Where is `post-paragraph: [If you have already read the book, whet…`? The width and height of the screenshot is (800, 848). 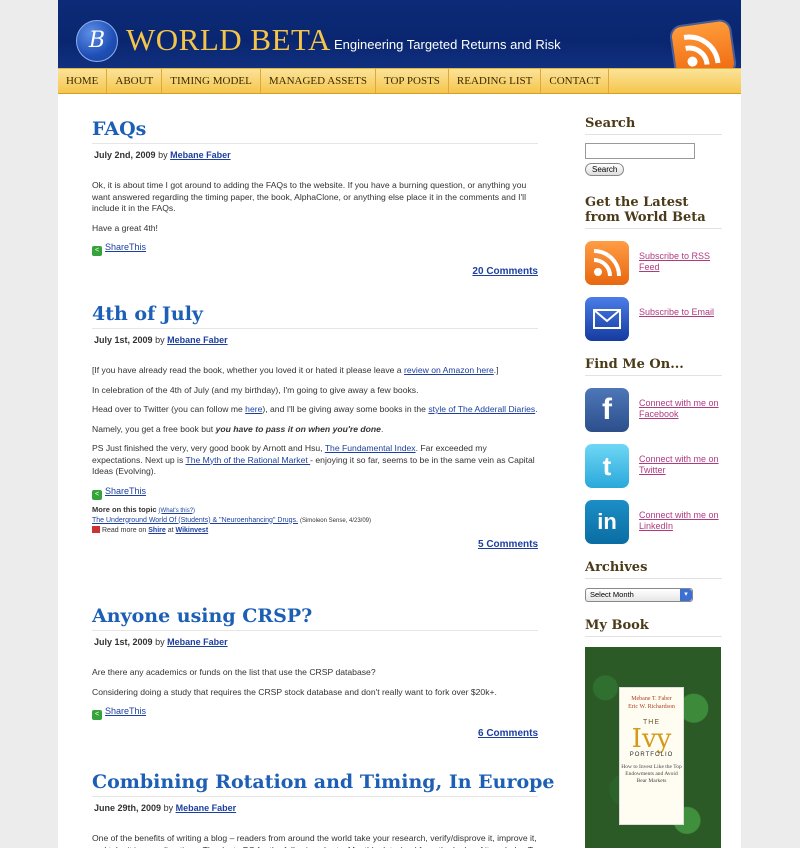 post-paragraph: [If you have already read the book, whet… is located at coordinates (315, 371).